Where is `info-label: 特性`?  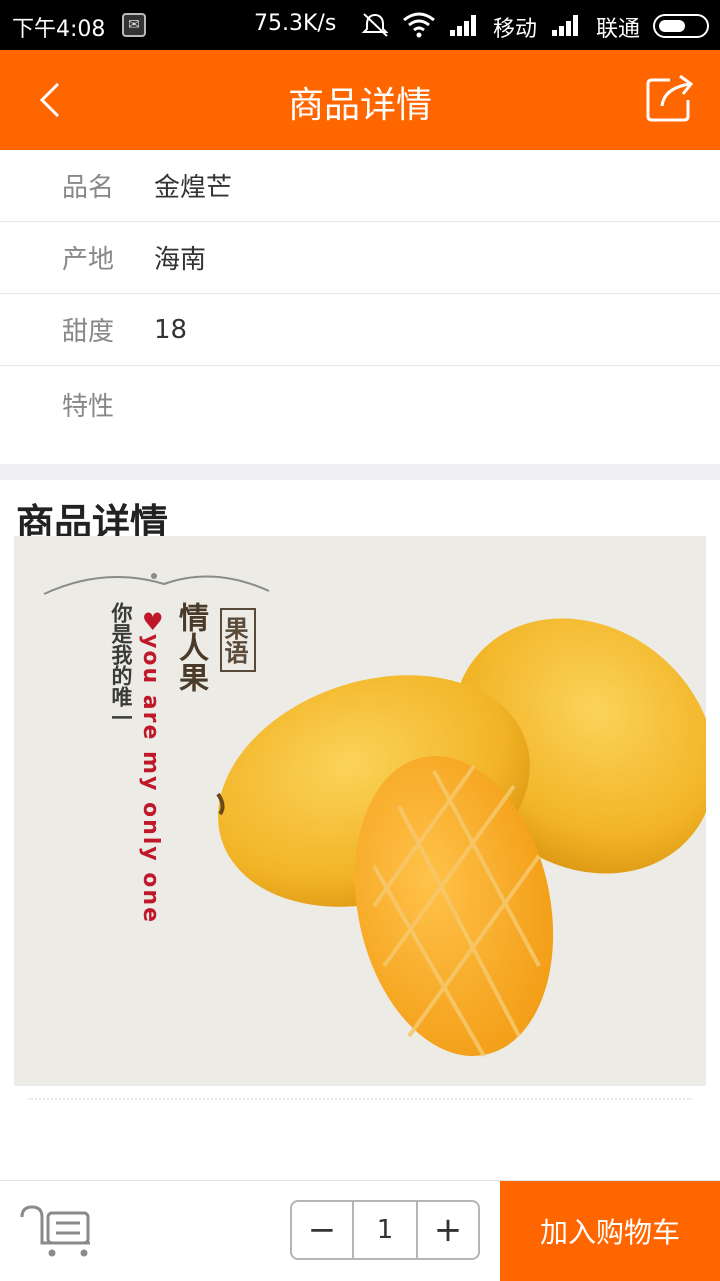
info-label: 特性 is located at coordinates (88, 406).